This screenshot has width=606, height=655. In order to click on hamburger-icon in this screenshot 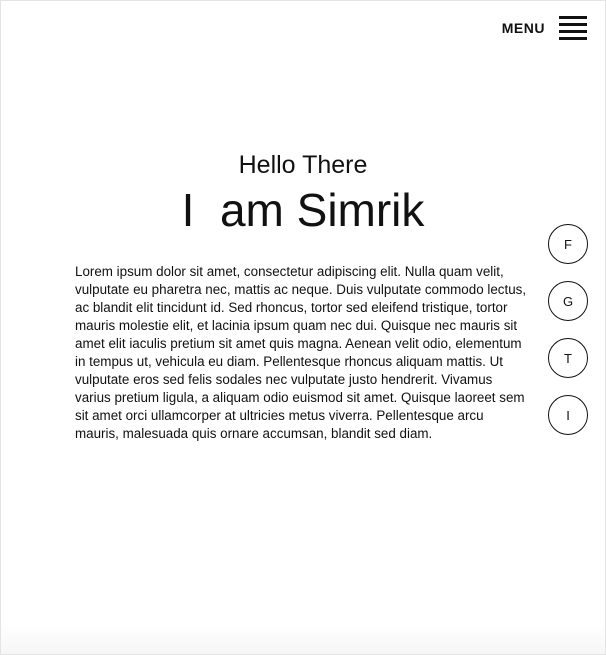, I will do `click(573, 28)`.